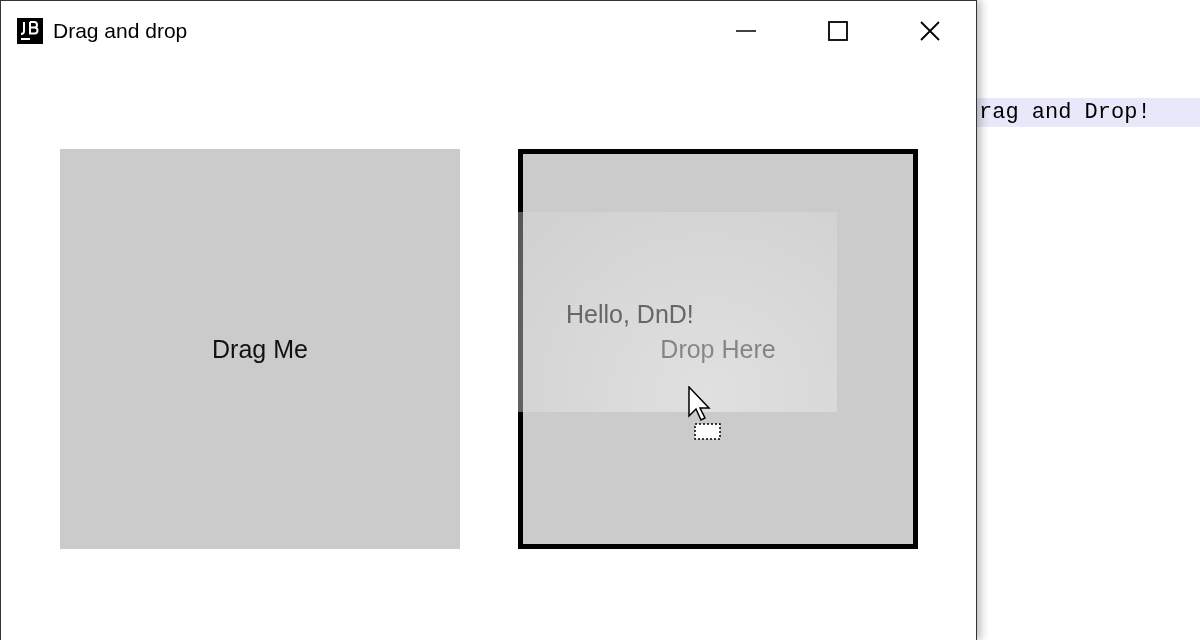  I want to click on minimize-icon, so click(746, 31).